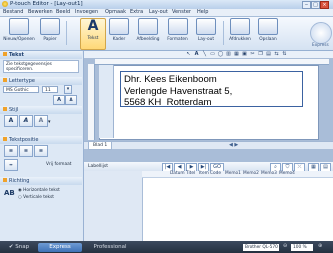 The width and height of the screenshot is (333, 253). I want to click on menu-opmaak: Opmaak, so click(115, 12).